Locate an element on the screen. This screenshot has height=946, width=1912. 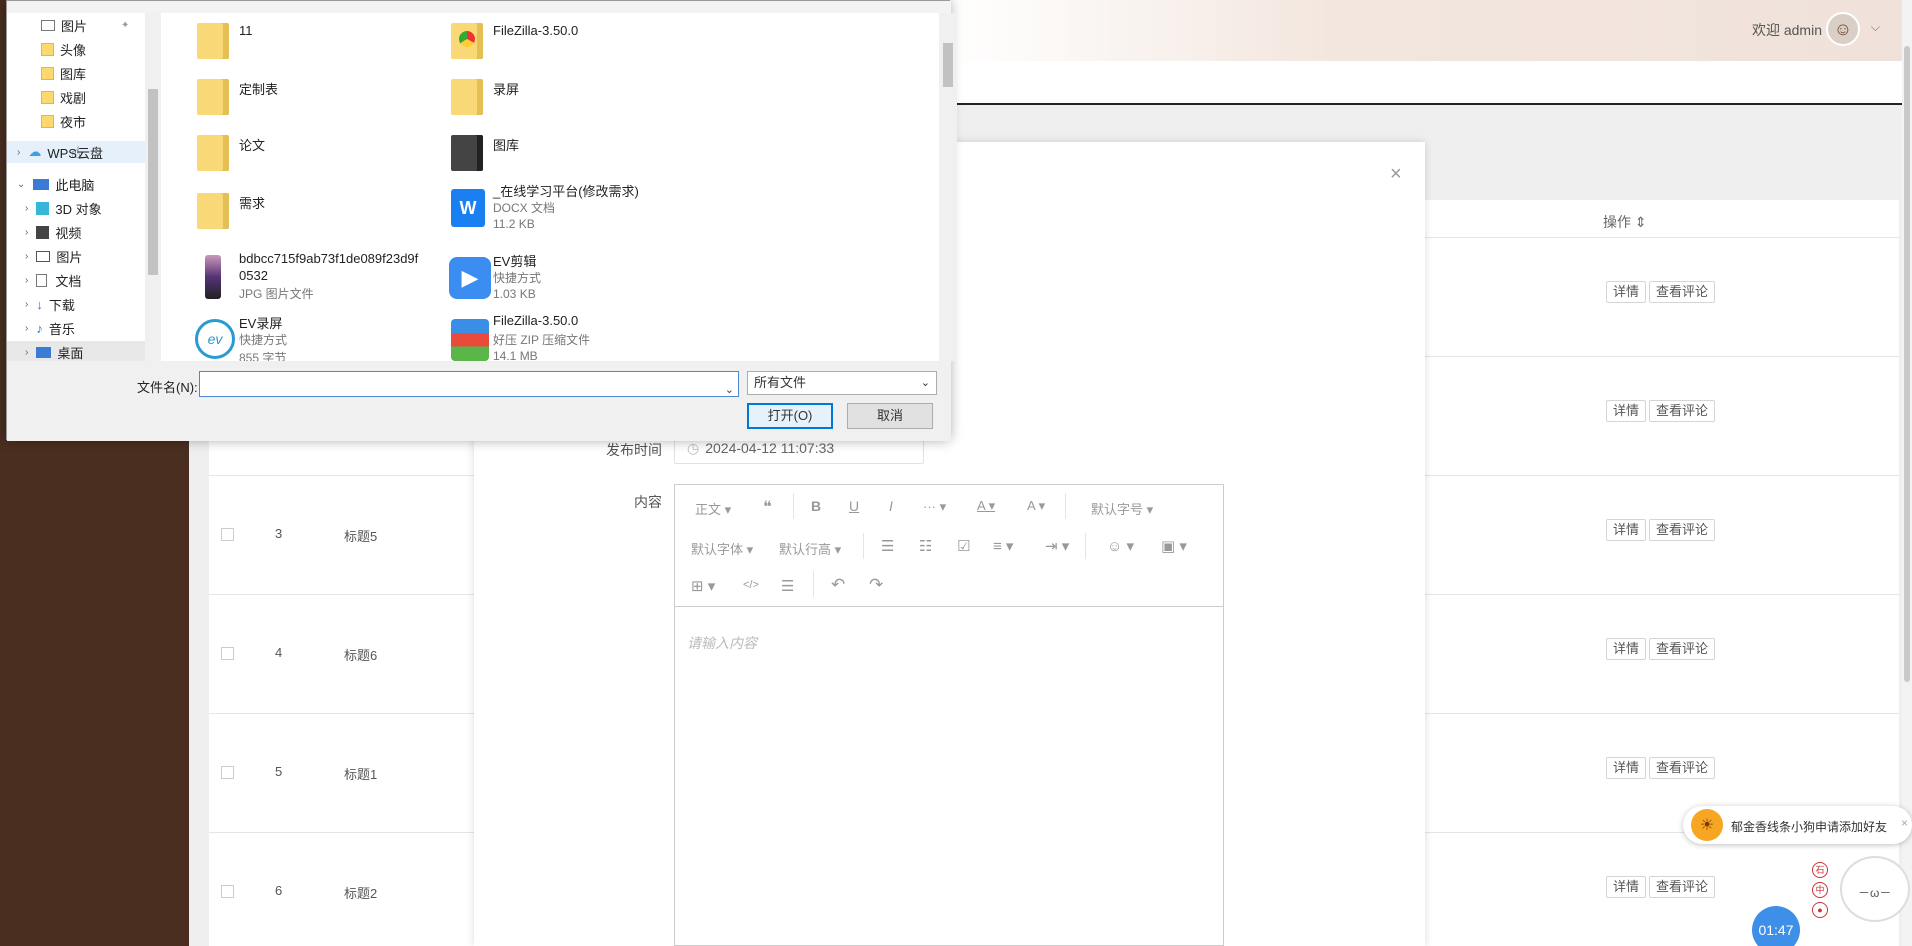
file-item: 11 is located at coordinates (316, 41).